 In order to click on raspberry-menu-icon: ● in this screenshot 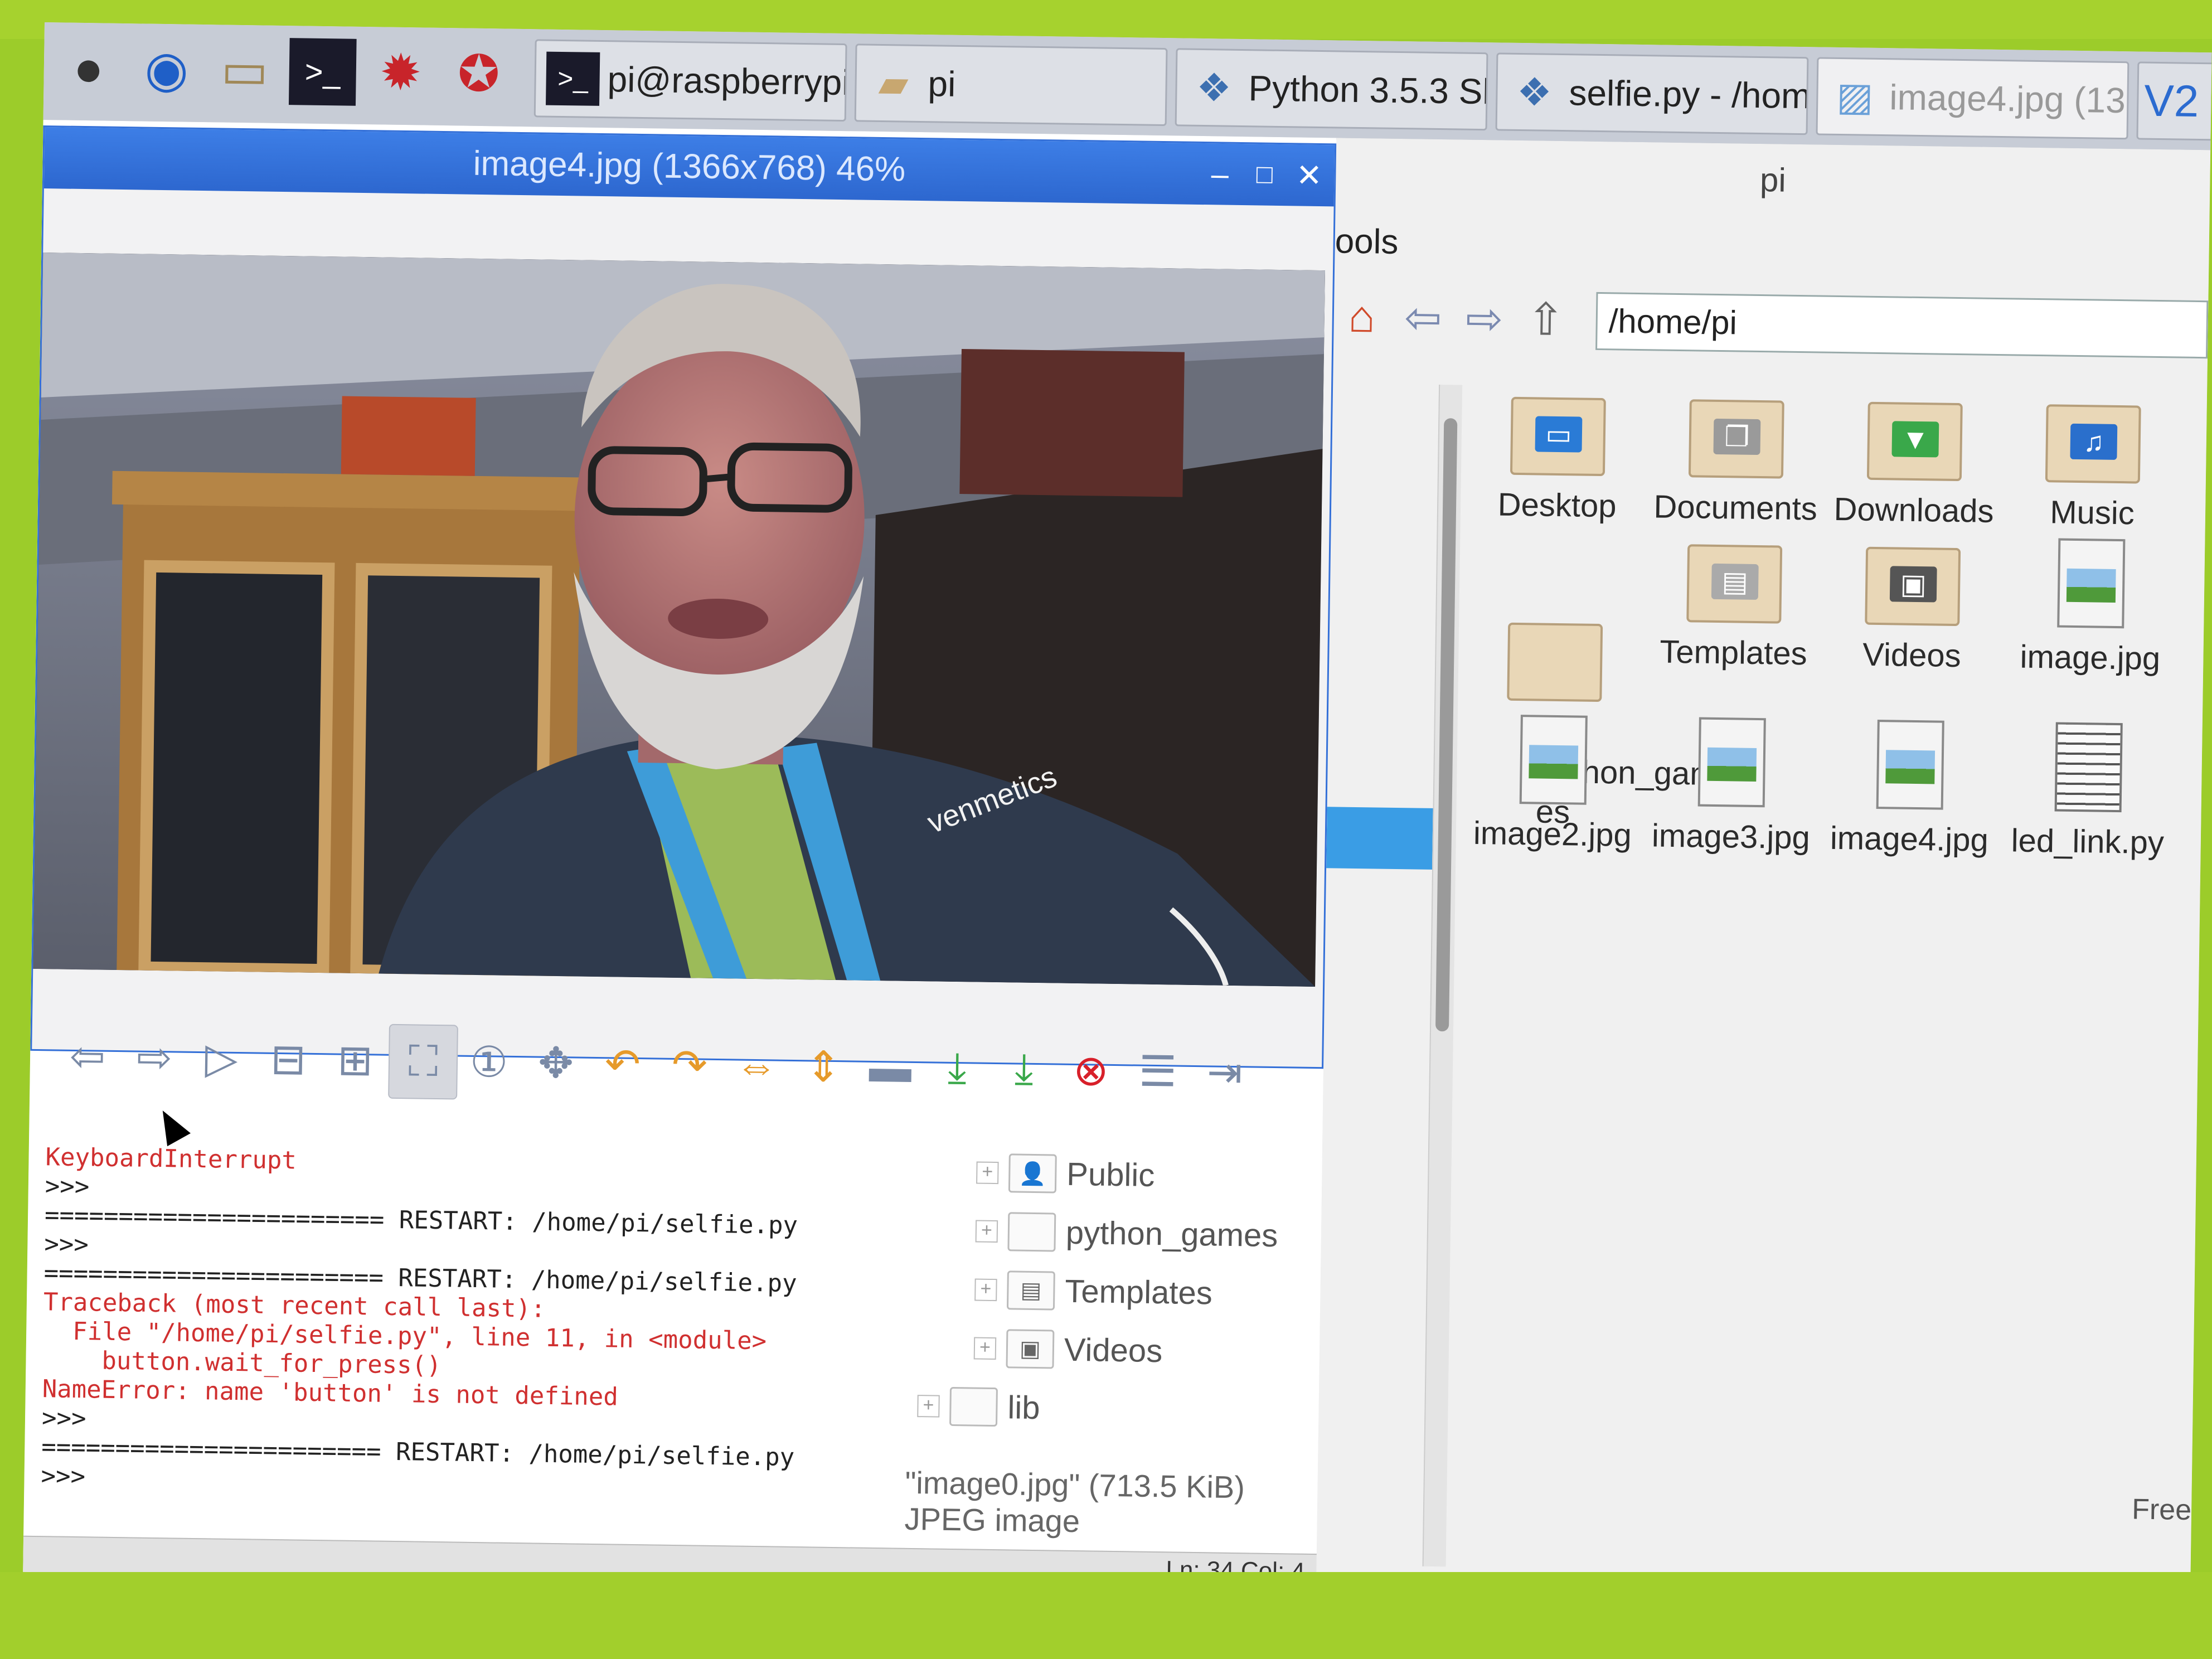, I will do `click(89, 69)`.